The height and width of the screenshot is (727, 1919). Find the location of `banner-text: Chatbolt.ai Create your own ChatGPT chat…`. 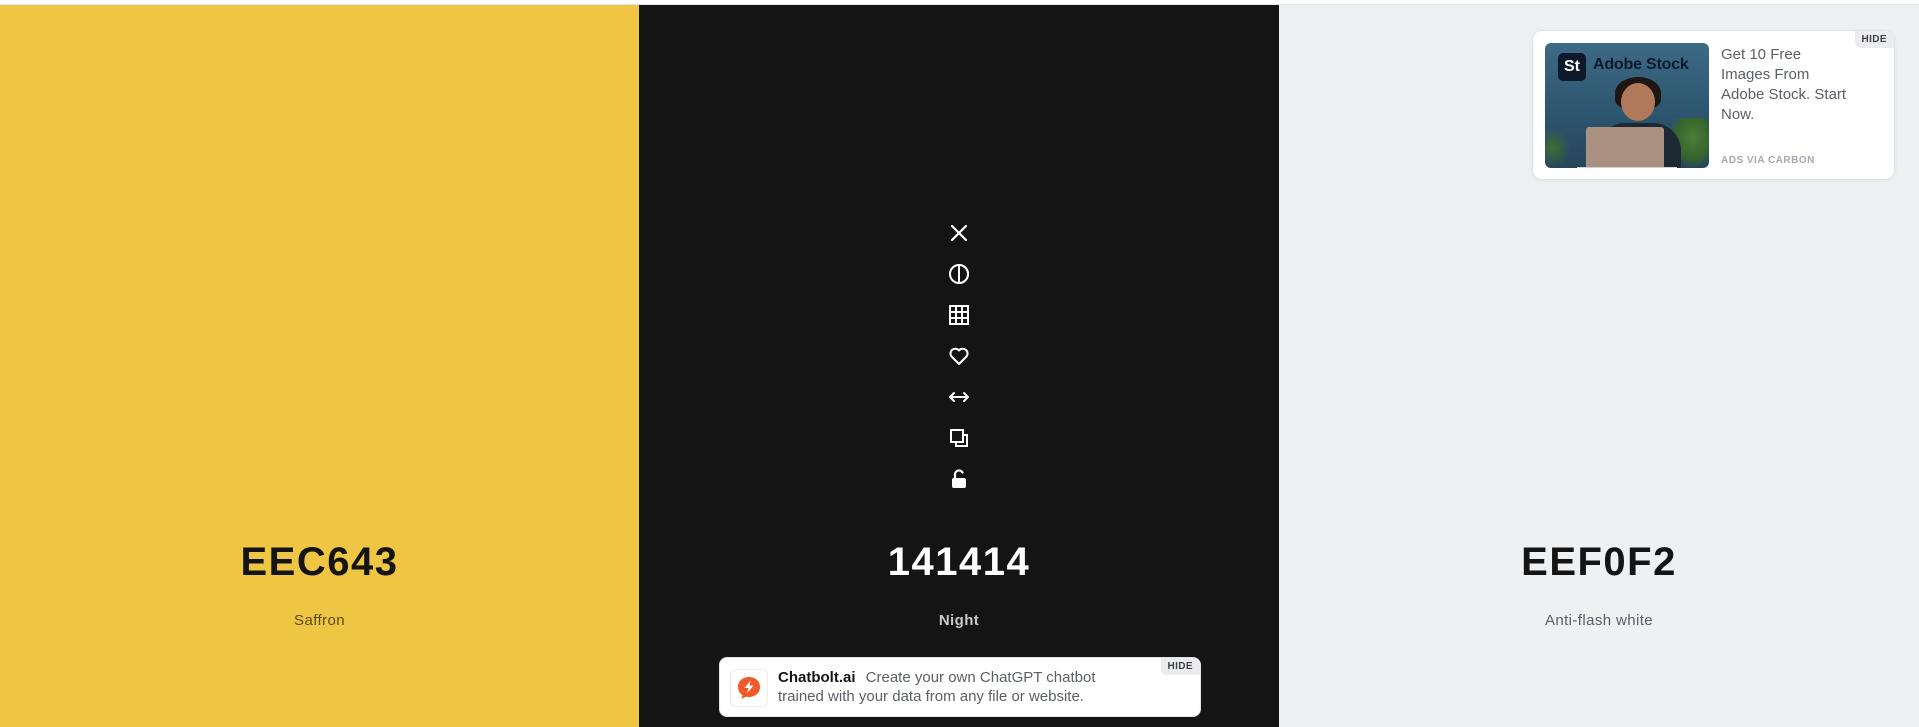

banner-text: Chatbolt.ai Create your own ChatGPT chat… is located at coordinates (958, 687).